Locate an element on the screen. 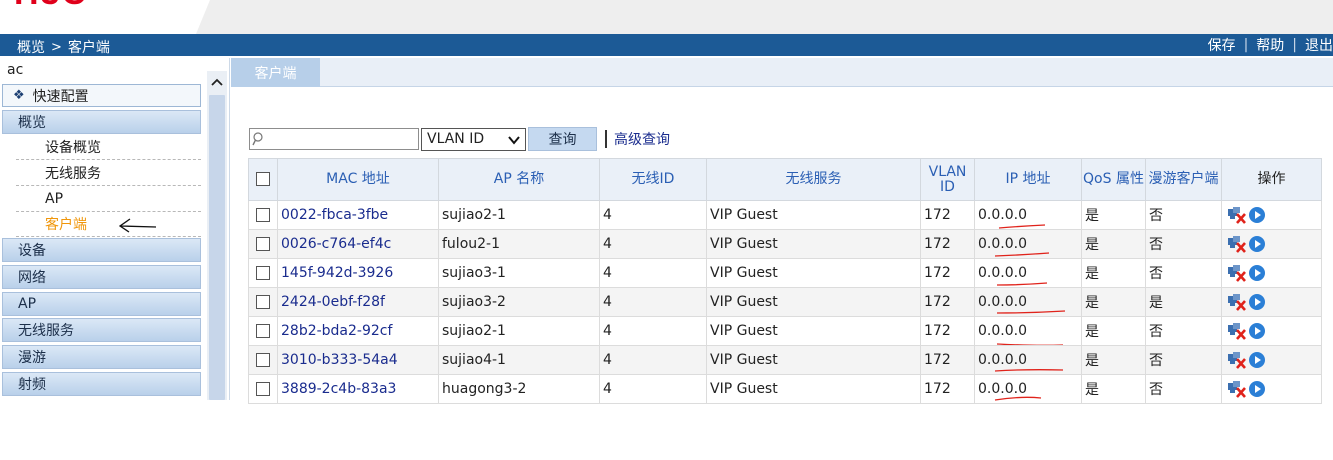 Image resolution: width=1333 pixels, height=460 pixels. sidebar-section-ap: AP is located at coordinates (101, 304).